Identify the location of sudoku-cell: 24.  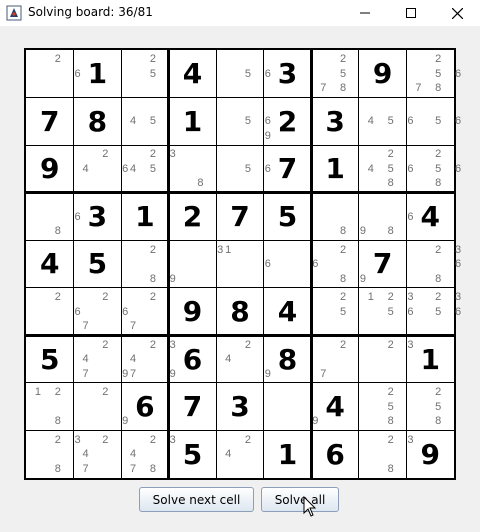
(240, 454).